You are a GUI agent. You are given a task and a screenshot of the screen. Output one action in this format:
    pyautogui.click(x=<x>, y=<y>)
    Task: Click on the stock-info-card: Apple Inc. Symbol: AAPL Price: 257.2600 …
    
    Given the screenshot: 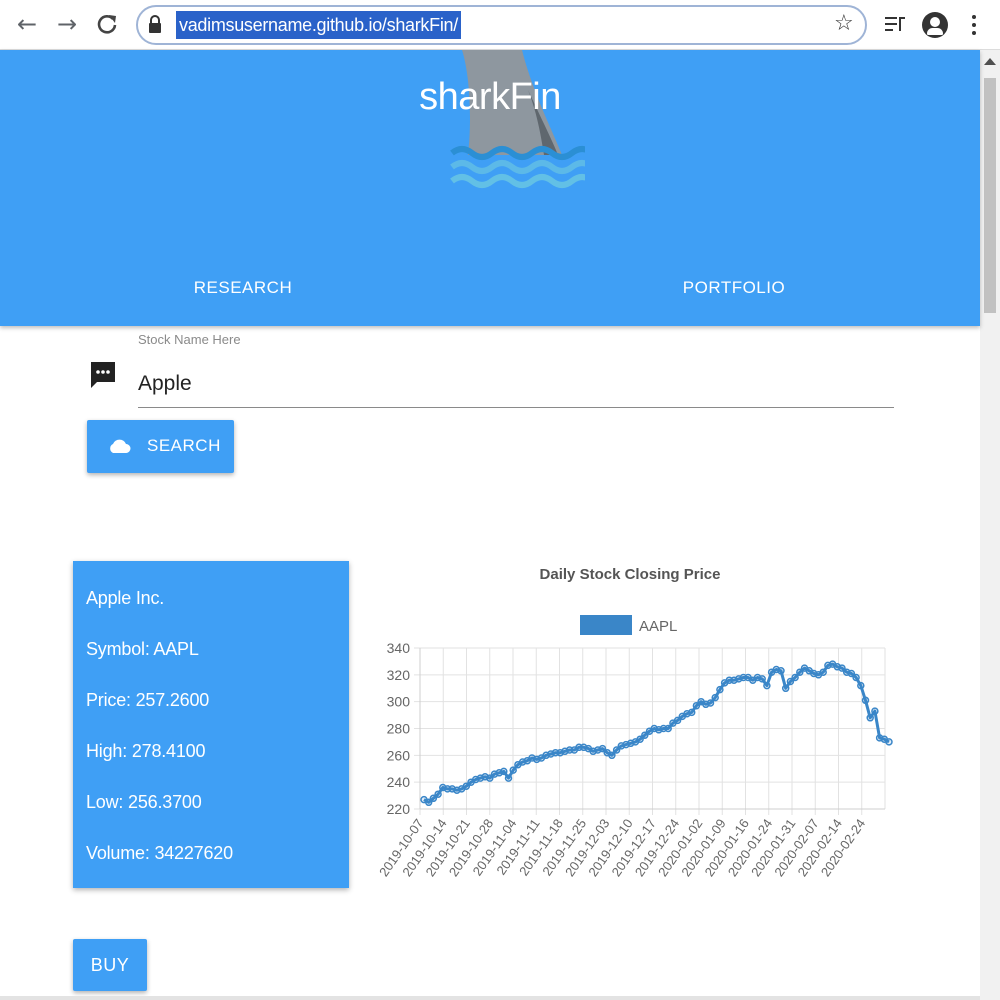 What is the action you would take?
    pyautogui.click(x=211, y=724)
    